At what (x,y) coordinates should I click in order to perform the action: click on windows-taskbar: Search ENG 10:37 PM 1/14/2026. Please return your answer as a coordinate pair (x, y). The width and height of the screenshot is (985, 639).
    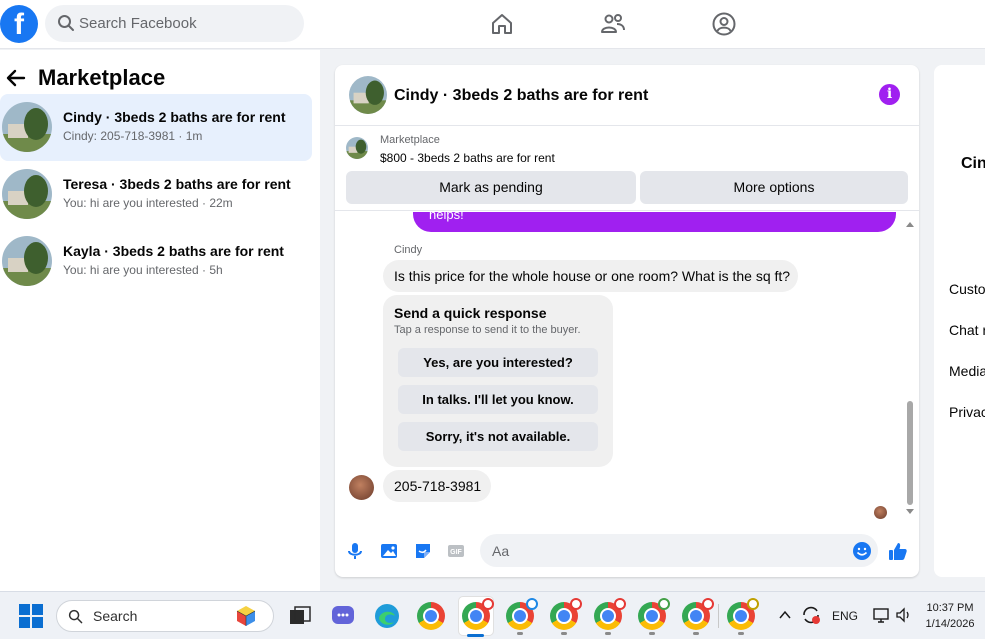
    Looking at the image, I should click on (492, 615).